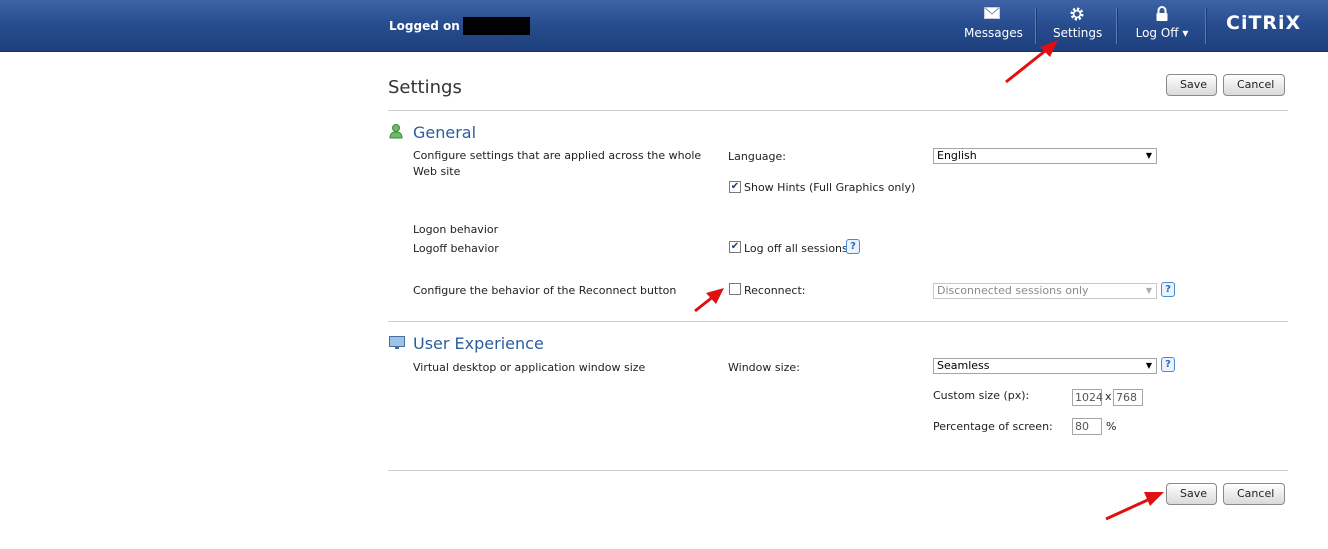 The height and width of the screenshot is (549, 1328). I want to click on custom-size-label: Custom size (px):, so click(981, 395).